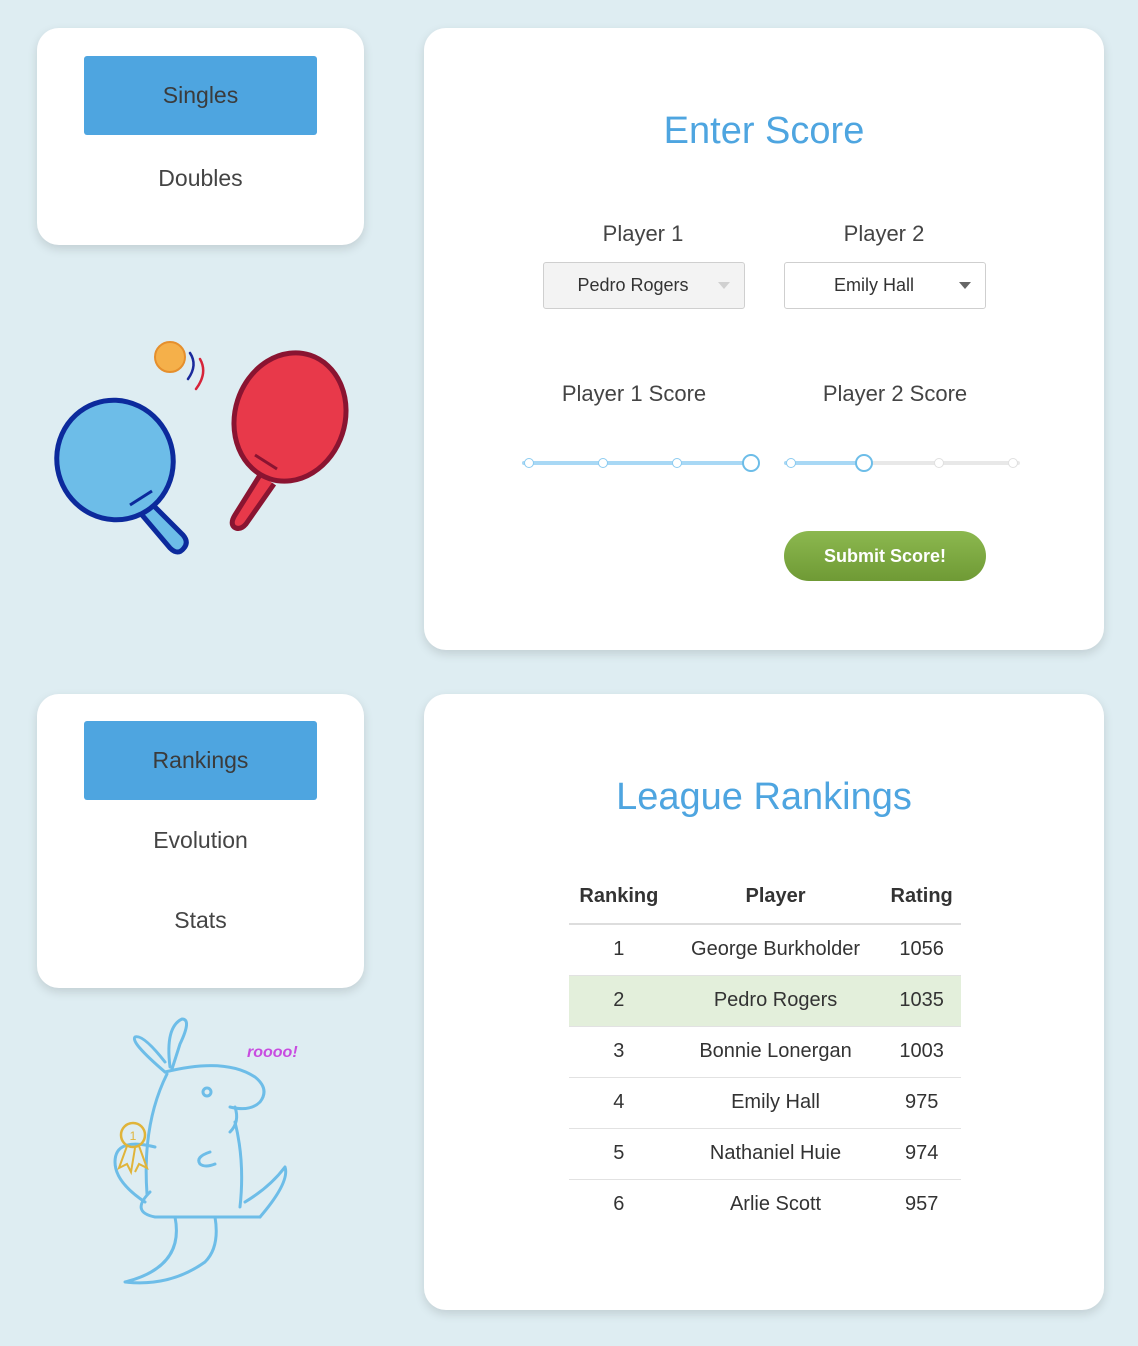 The width and height of the screenshot is (1138, 1346). I want to click on menu-item-stats: Stats, so click(200, 920).